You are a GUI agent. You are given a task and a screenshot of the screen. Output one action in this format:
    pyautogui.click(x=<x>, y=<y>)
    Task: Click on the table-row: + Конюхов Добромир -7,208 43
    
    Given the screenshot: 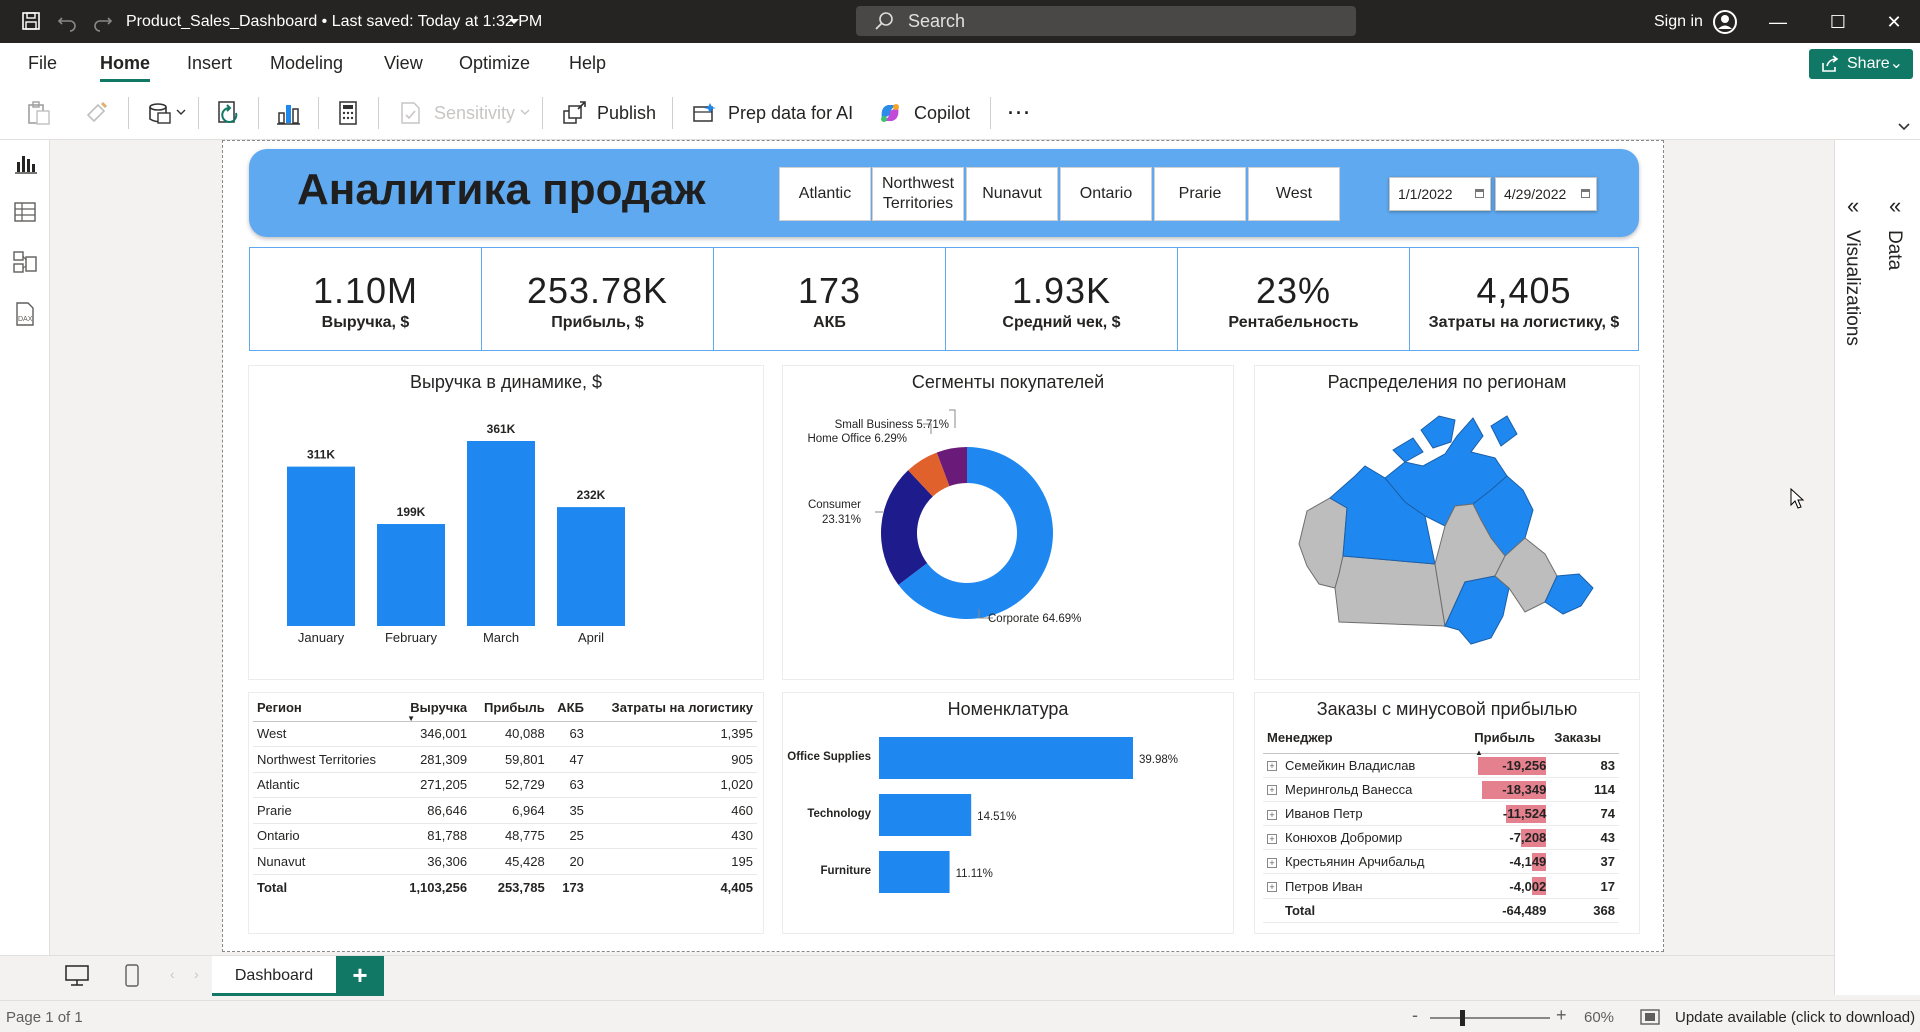 What is the action you would take?
    pyautogui.click(x=1441, y=838)
    